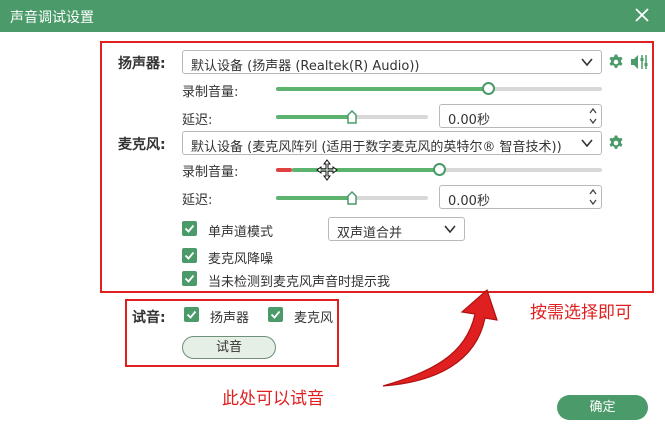  Describe the element at coordinates (520, 116) in the screenshot. I see `speaker-delay-input: 0.00秒` at that location.